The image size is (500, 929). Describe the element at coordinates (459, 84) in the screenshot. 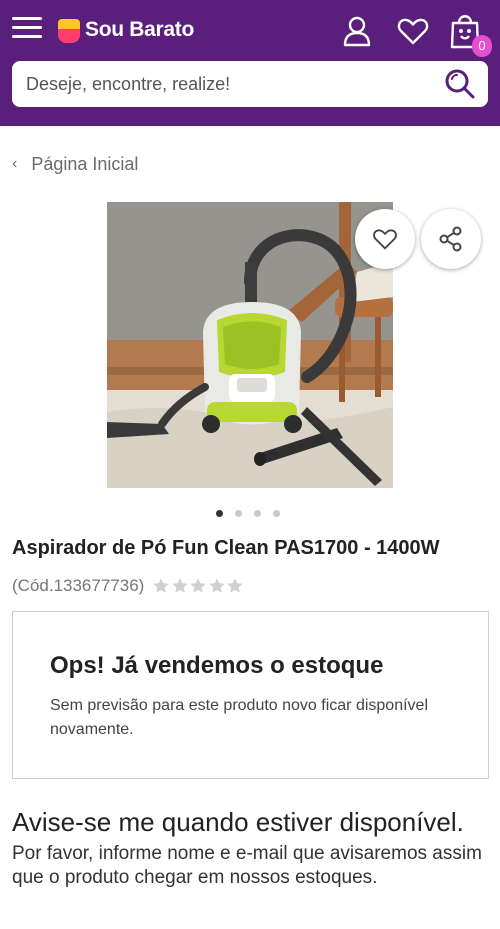

I see `search-icon` at that location.